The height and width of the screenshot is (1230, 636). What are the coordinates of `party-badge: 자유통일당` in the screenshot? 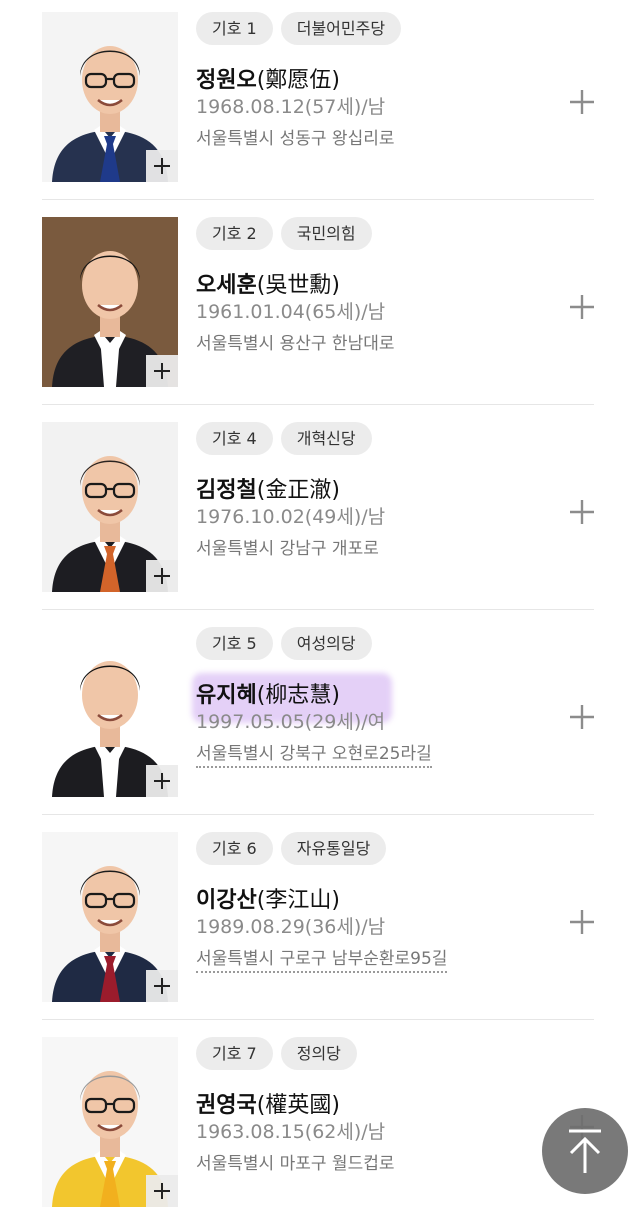 It's located at (333, 848).